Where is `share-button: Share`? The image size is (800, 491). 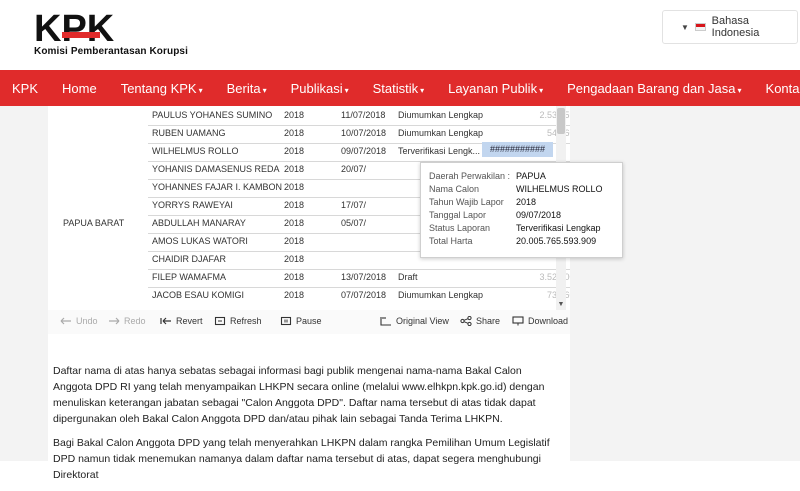 share-button: Share is located at coordinates (480, 321).